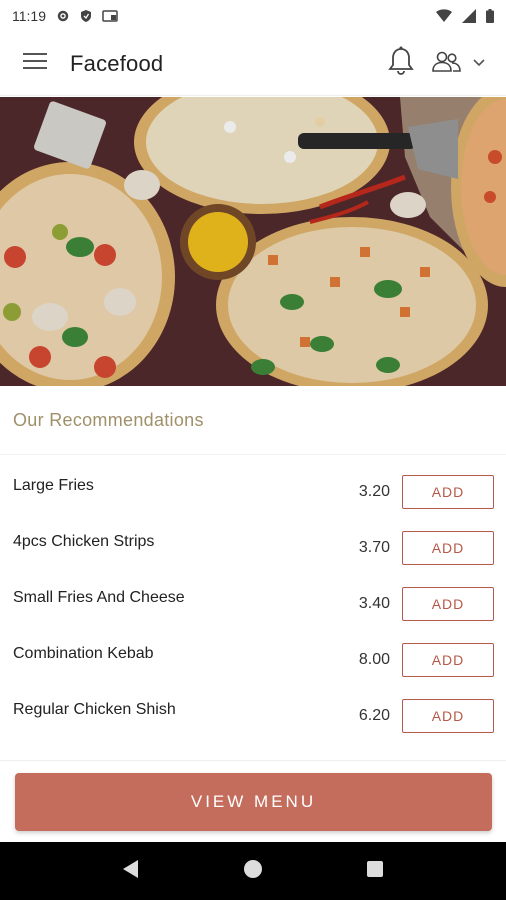 The image size is (506, 900). What do you see at coordinates (110, 16) in the screenshot?
I see `cast-status-icon` at bounding box center [110, 16].